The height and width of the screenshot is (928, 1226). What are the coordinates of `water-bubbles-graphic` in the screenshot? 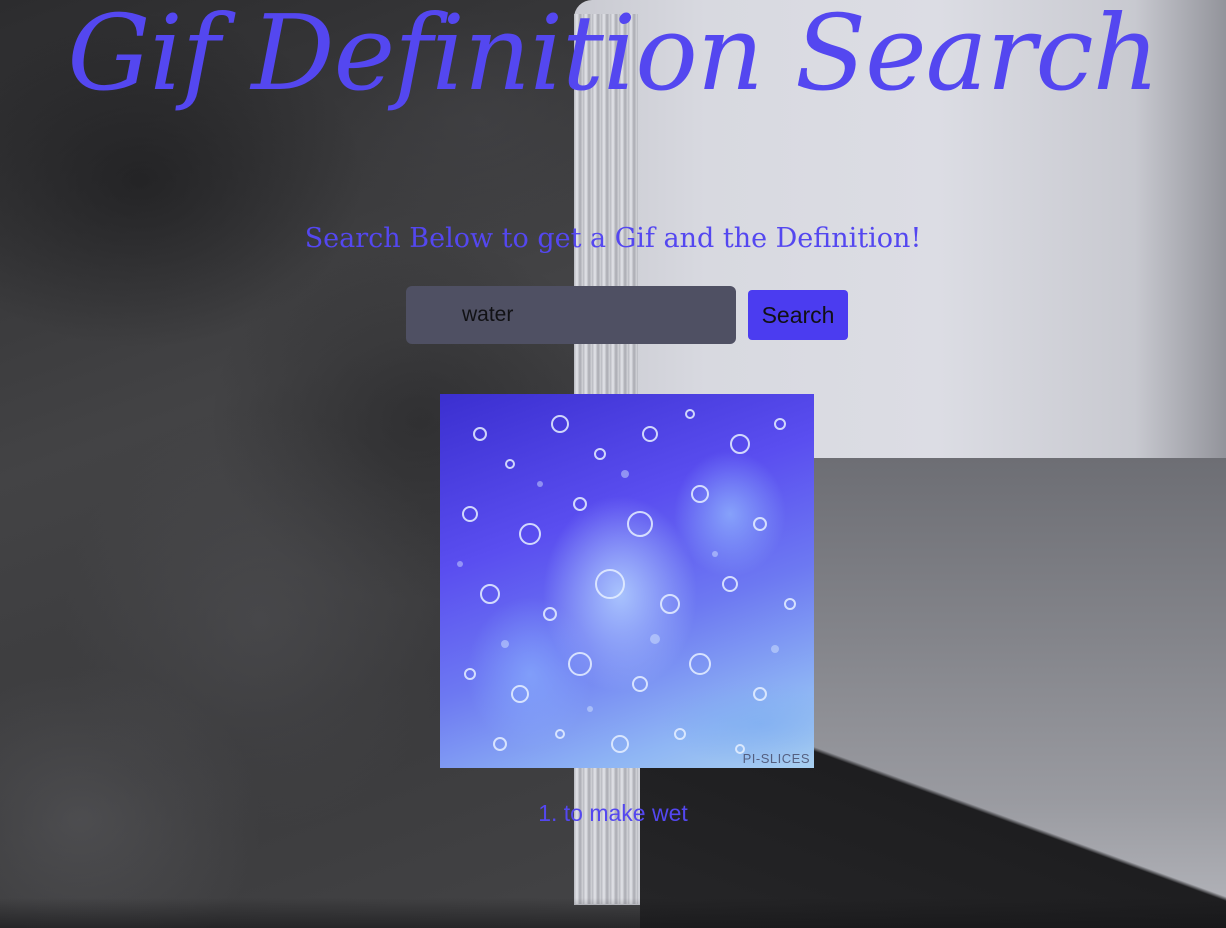 It's located at (626, 581).